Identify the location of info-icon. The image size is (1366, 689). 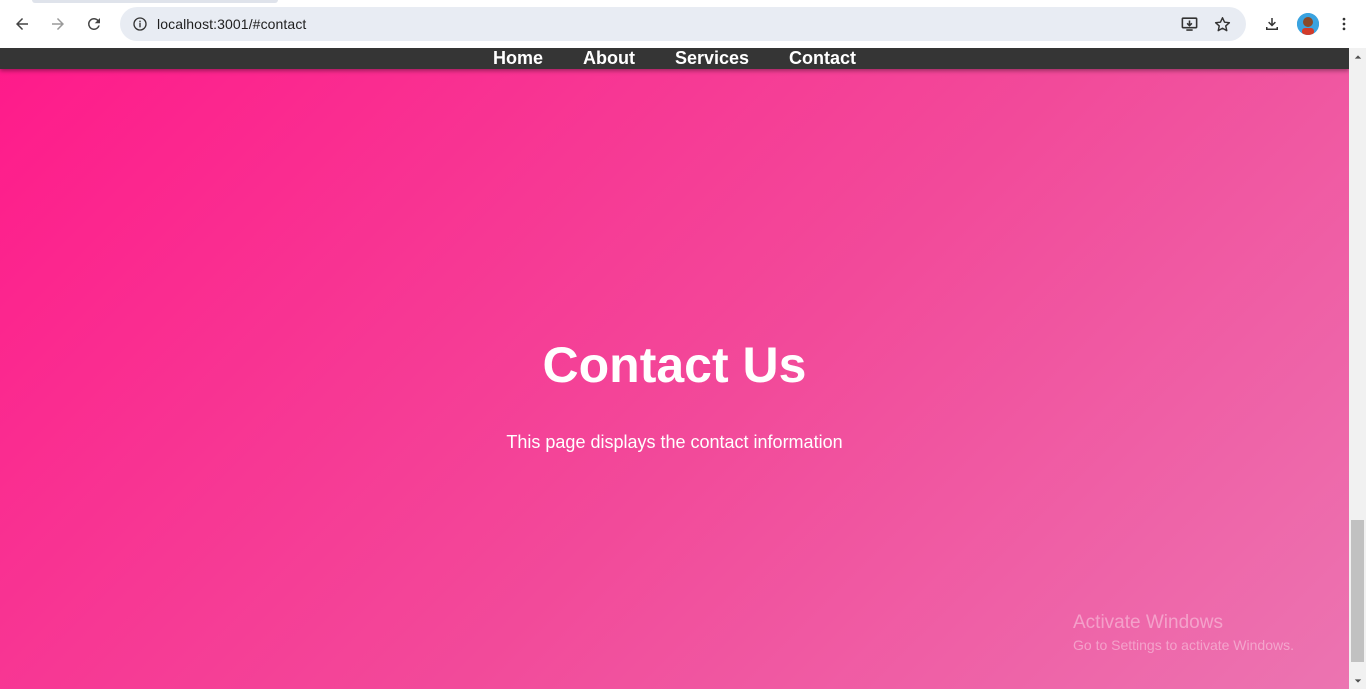
(140, 24).